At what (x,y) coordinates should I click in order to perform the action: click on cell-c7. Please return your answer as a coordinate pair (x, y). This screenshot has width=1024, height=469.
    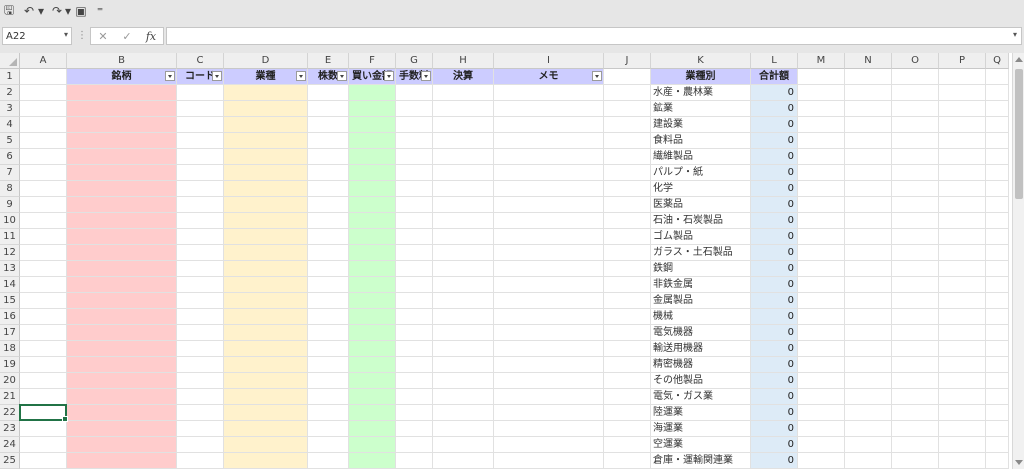
    Looking at the image, I should click on (200, 173).